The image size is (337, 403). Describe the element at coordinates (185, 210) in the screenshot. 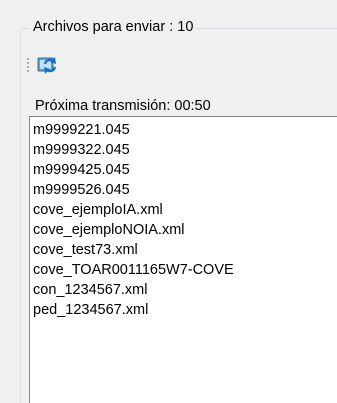

I see `list-item: cove_ejemploIA.xml` at that location.